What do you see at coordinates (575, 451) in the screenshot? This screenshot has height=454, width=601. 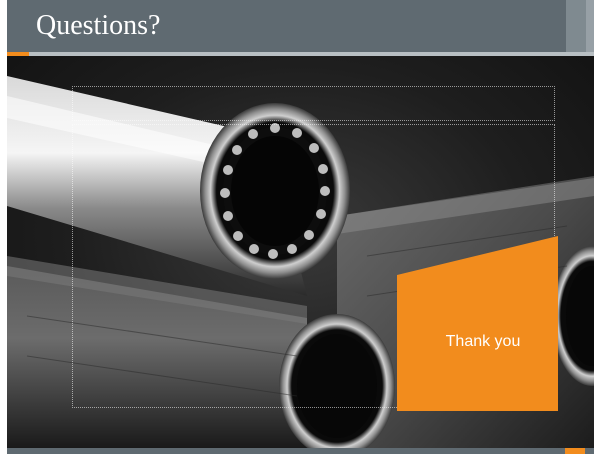 I see `accent-tick-right` at bounding box center [575, 451].